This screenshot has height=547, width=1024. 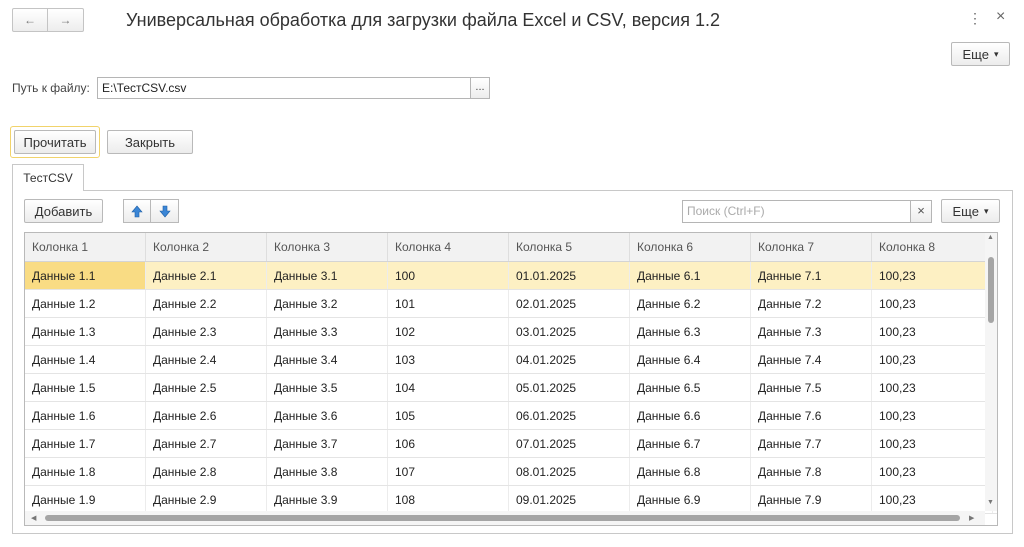 What do you see at coordinates (327, 471) in the screenshot?
I see `table-cell: Данные 3.8` at bounding box center [327, 471].